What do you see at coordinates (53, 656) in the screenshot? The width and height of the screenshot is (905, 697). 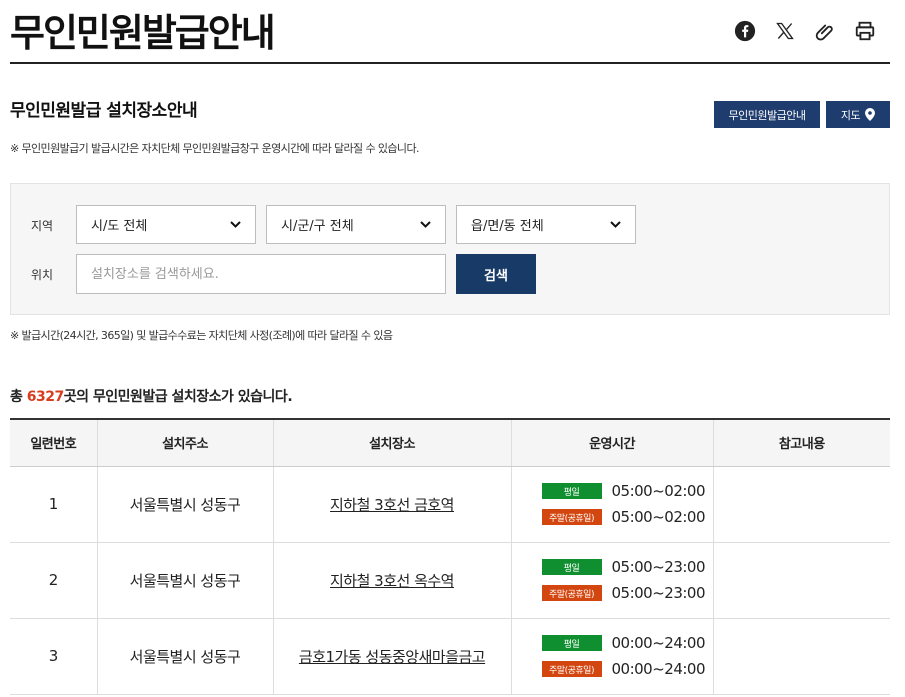 I see `cell-no: 3` at bounding box center [53, 656].